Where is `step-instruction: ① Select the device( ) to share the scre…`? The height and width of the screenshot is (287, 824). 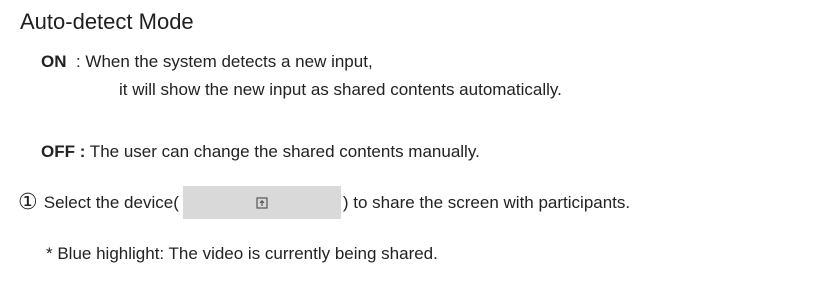
step-instruction: ① Select the device( ) to share the scre… is located at coordinates (324, 202).